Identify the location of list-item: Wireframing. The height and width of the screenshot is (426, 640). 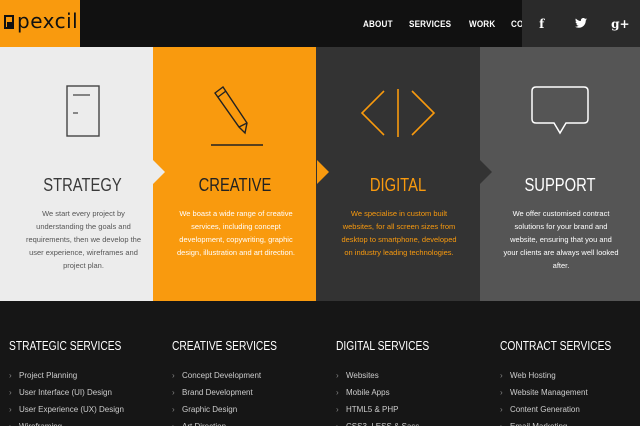
(89, 422).